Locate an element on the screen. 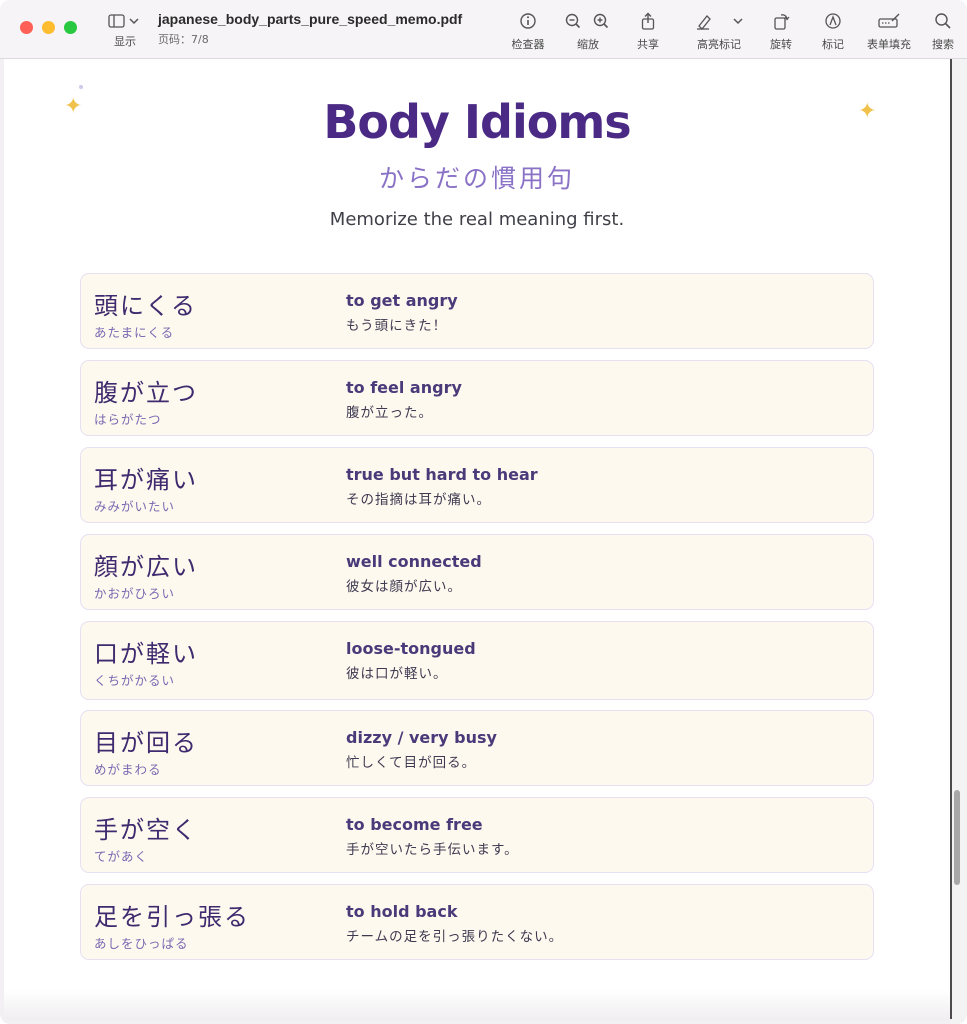 The height and width of the screenshot is (1024, 967). decorative-dot is located at coordinates (81, 87).